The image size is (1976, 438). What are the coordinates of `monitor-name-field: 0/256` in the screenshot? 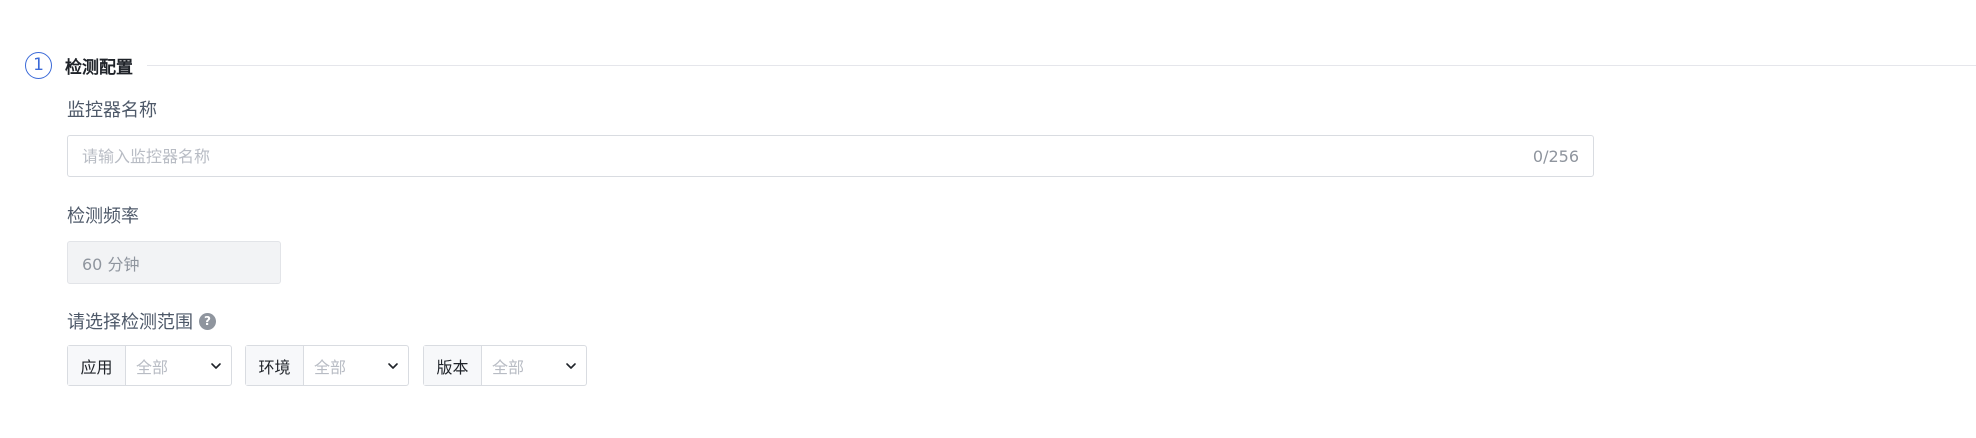 It's located at (830, 156).